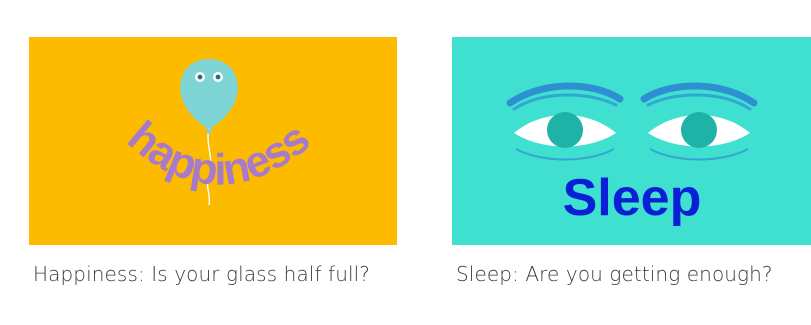 Image resolution: width=811 pixels, height=325 pixels. Describe the element at coordinates (633, 274) in the screenshot. I see `card-title: Sleep: Are you getting enough?` at that location.